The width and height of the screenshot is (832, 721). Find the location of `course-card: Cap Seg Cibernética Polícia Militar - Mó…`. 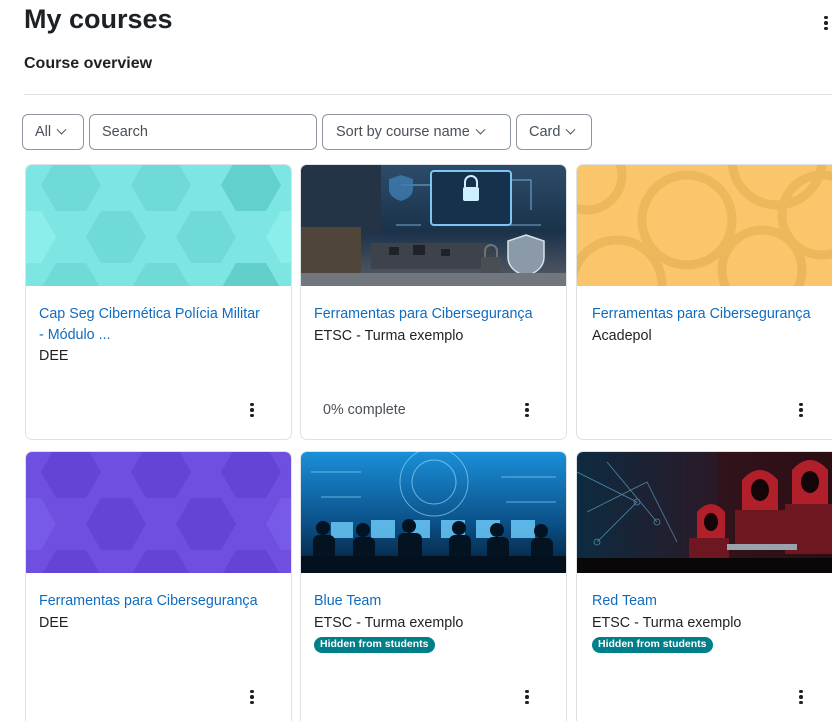

course-card: Cap Seg Cibernética Polícia Militar - Mó… is located at coordinates (158, 302).